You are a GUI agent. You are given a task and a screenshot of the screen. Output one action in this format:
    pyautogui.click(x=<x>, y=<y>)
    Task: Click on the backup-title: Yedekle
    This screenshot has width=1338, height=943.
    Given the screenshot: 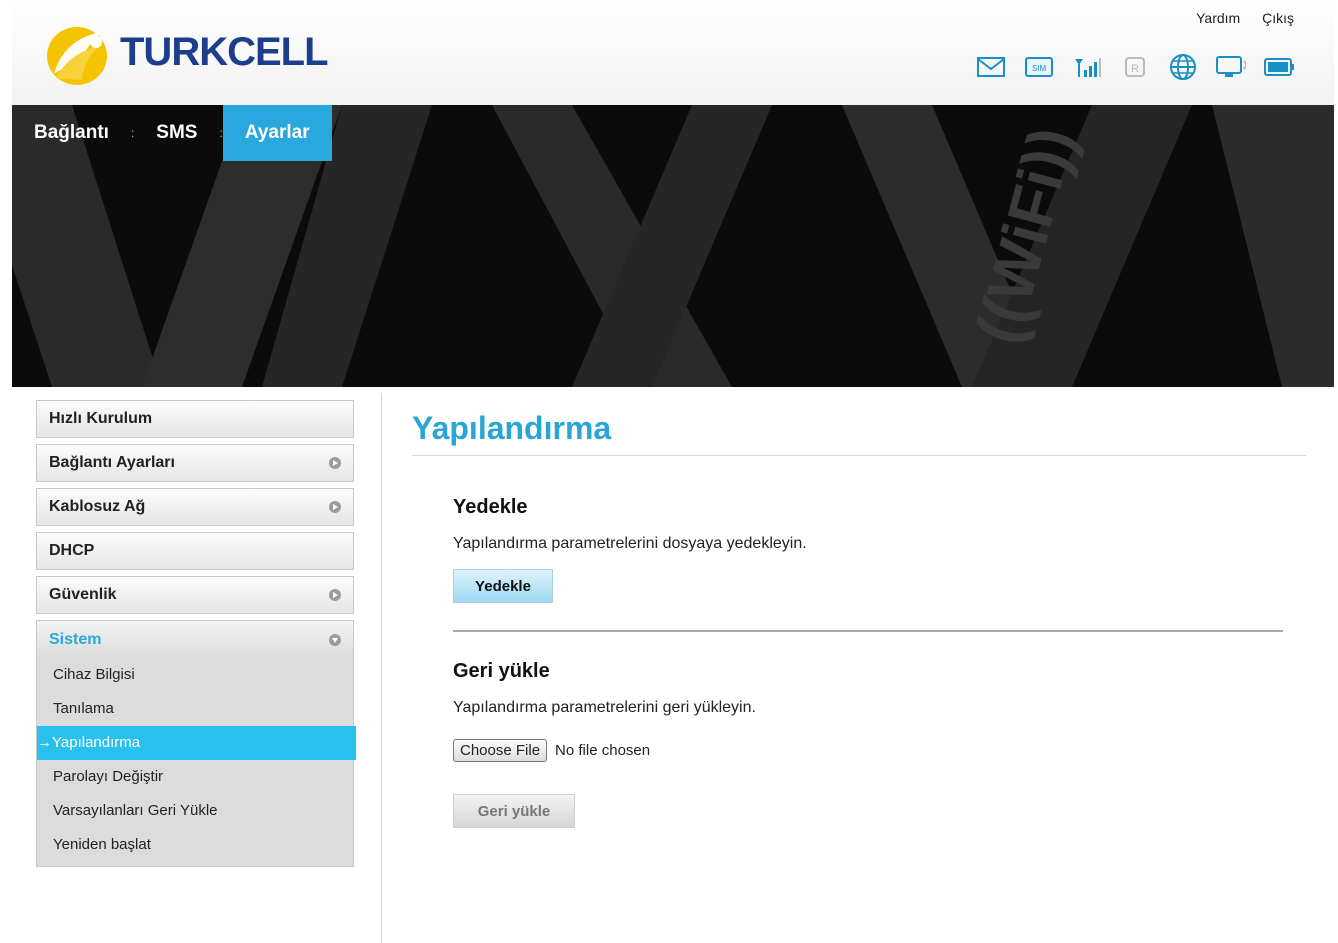 What is the action you would take?
    pyautogui.click(x=490, y=507)
    